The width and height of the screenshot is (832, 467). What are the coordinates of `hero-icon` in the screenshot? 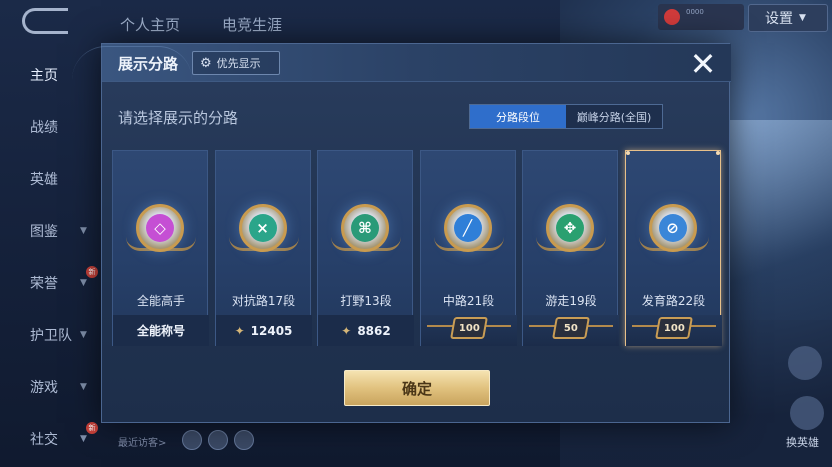 It's located at (807, 413).